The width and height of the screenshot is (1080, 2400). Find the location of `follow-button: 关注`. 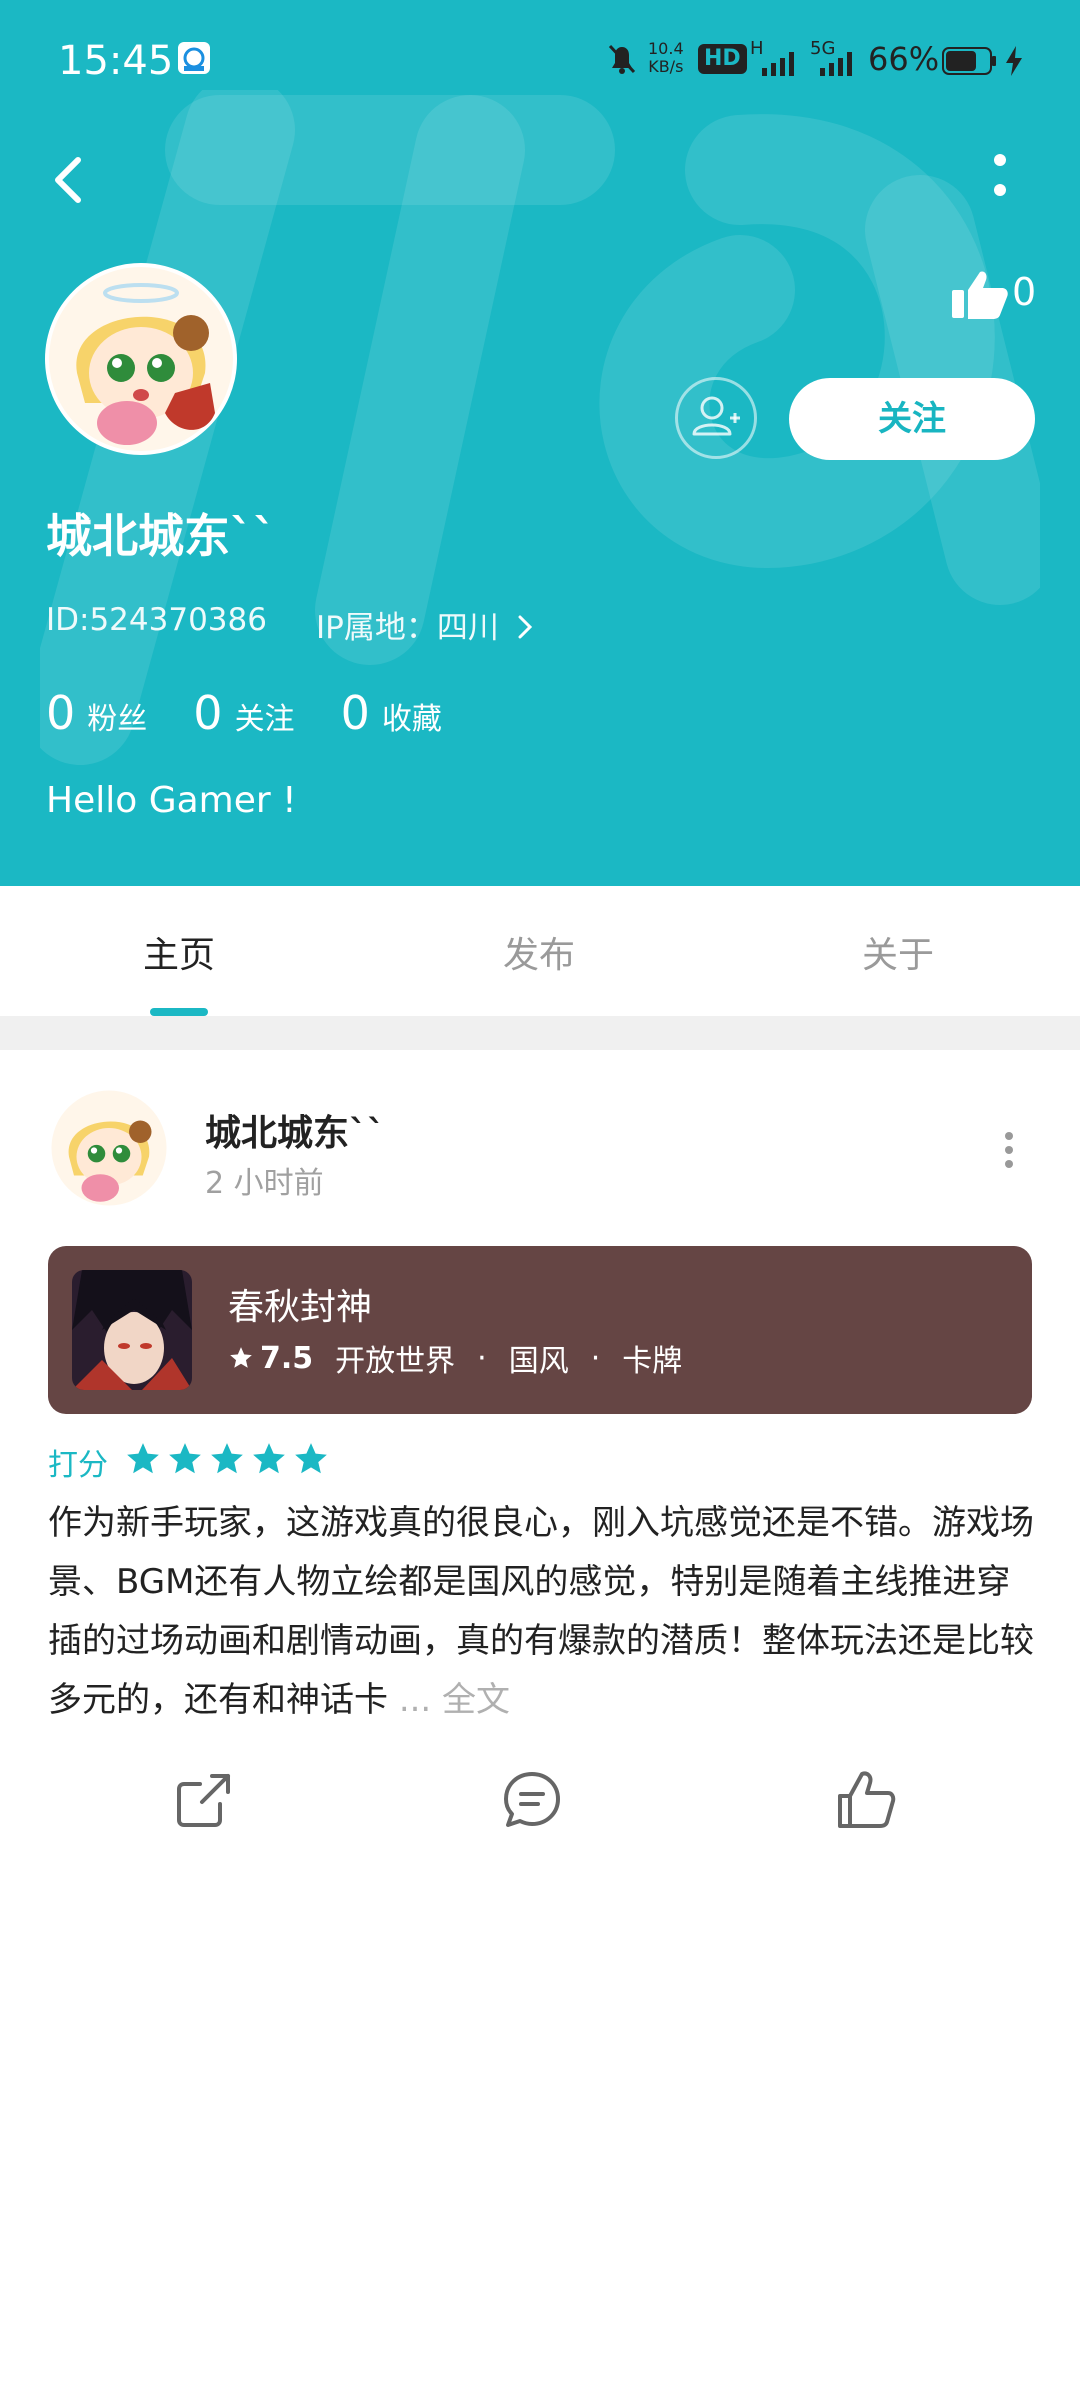

follow-button: 关注 is located at coordinates (912, 419).